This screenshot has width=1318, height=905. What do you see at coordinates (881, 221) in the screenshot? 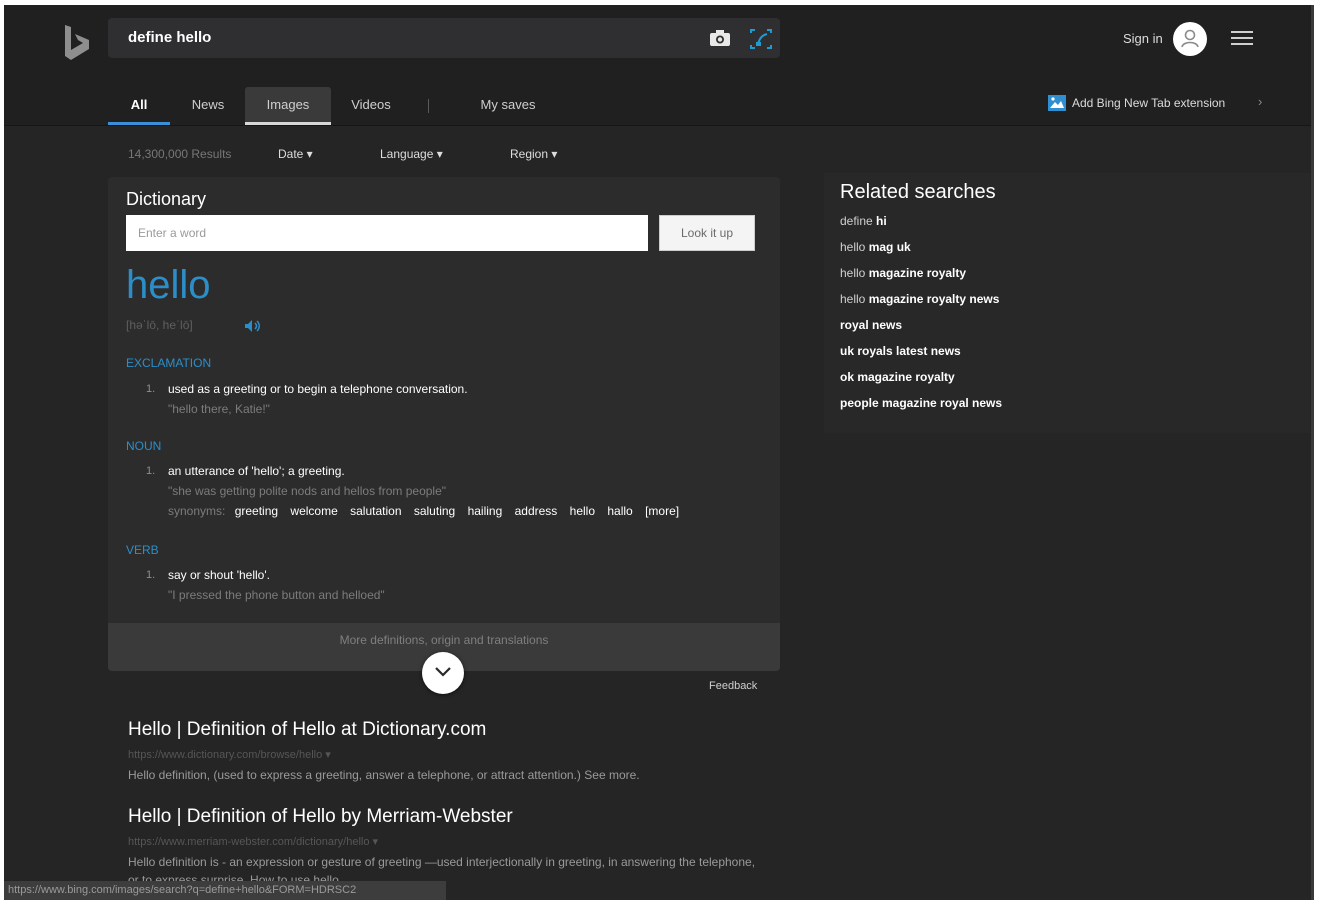
I see `related-search-suffix: hi` at bounding box center [881, 221].